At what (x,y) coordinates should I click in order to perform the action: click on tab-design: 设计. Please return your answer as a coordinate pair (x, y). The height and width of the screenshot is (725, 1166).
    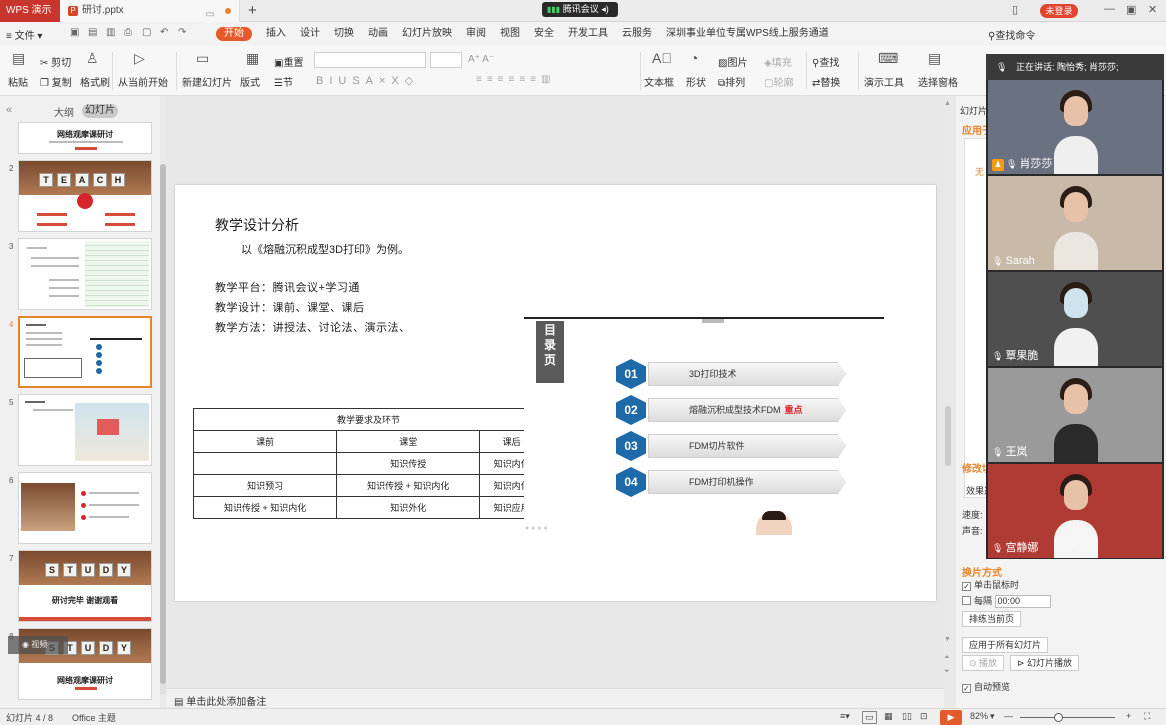
    Looking at the image, I should click on (310, 34).